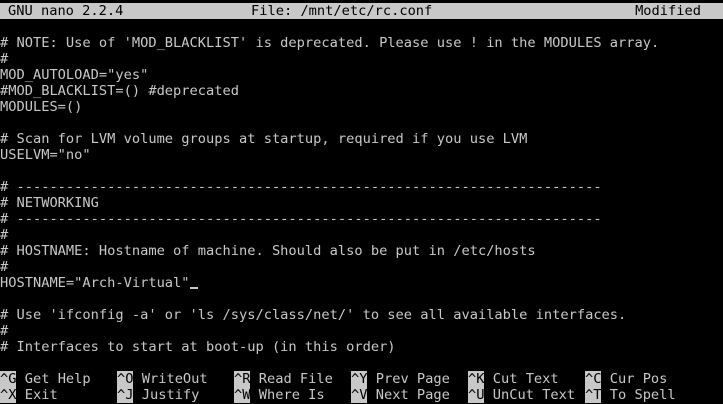 This screenshot has width=723, height=404. Describe the element at coordinates (668, 11) in the screenshot. I see `modified-status: Modified` at that location.